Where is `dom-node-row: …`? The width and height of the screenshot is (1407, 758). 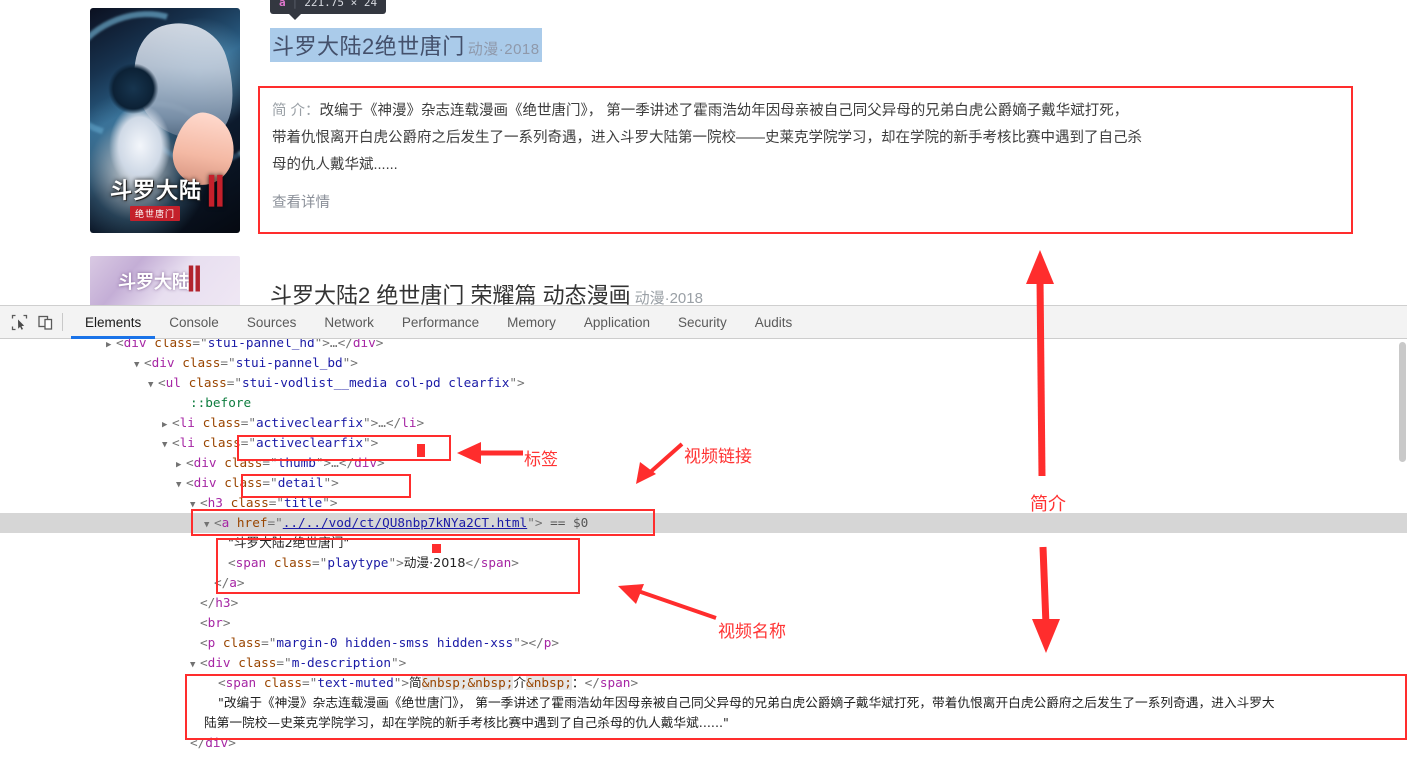 dom-node-row: … is located at coordinates (703, 755).